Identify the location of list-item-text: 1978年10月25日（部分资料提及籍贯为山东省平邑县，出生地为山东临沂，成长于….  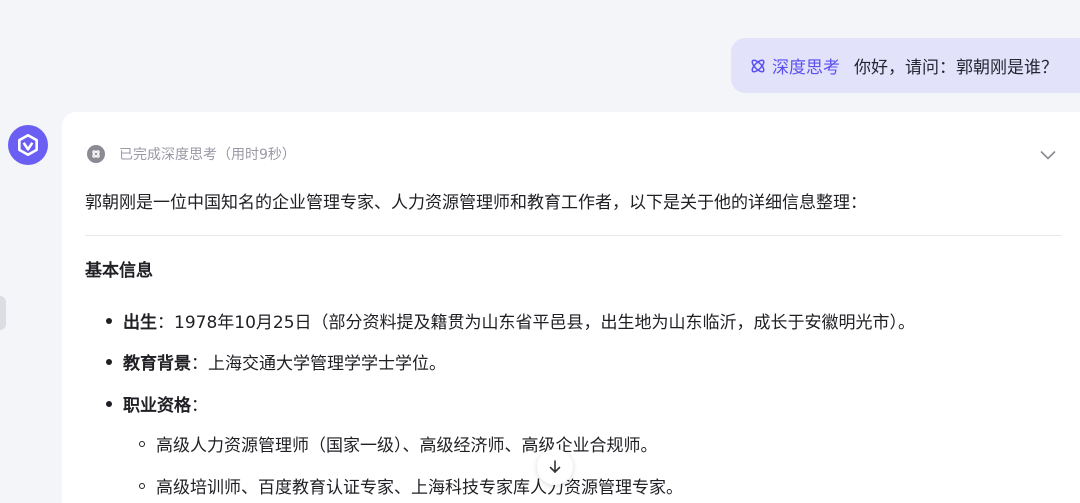
(545, 323).